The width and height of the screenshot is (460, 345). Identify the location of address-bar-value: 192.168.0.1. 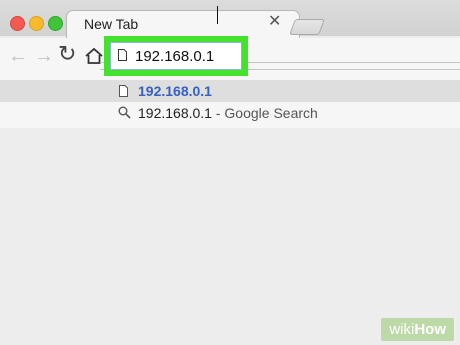
(174, 56).